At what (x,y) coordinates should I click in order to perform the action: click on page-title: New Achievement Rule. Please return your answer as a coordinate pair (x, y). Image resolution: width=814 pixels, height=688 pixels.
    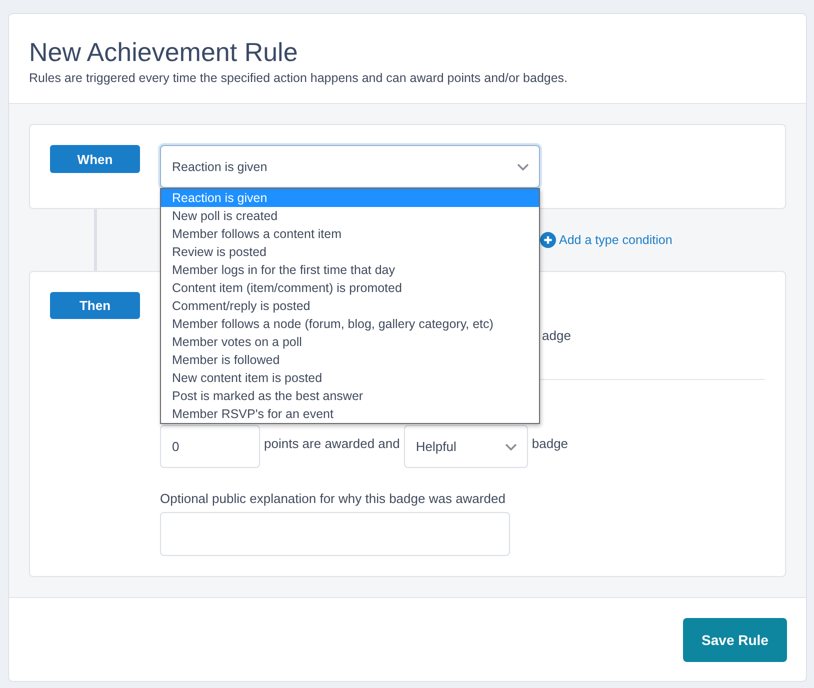
    Looking at the image, I should click on (164, 52).